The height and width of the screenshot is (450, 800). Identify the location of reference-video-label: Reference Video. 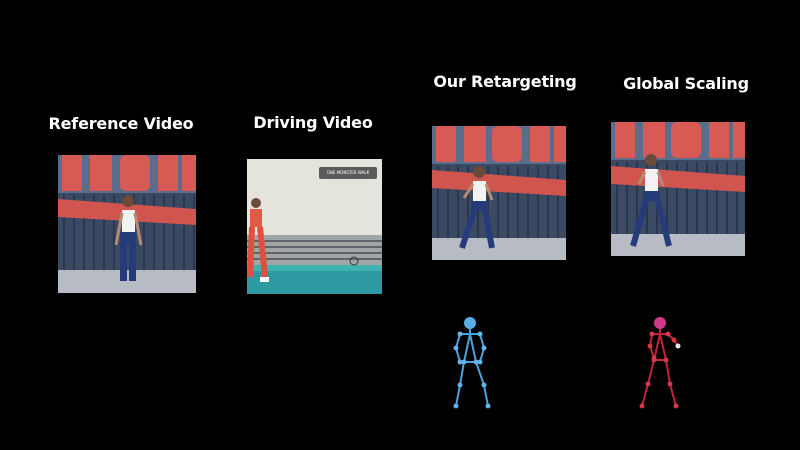
(121, 123).